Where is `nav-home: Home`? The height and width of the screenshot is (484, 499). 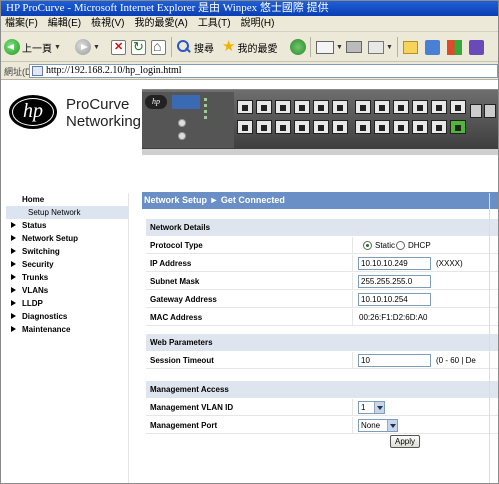
nav-home: Home is located at coordinates (67, 199).